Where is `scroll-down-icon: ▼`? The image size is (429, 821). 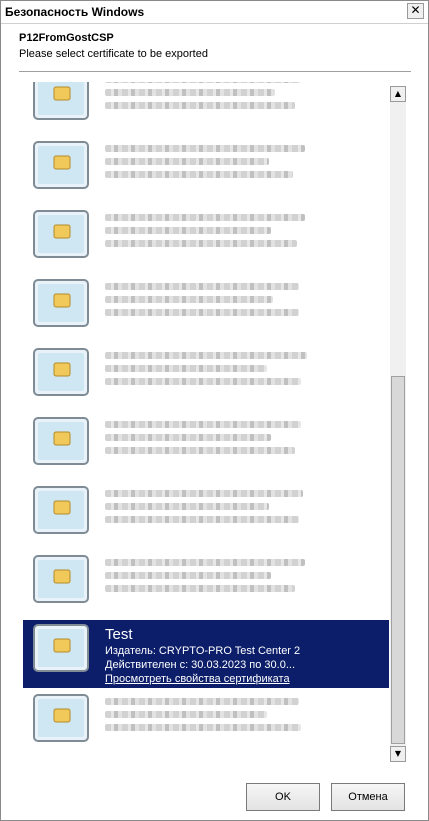
scroll-down-icon: ▼ is located at coordinates (398, 754).